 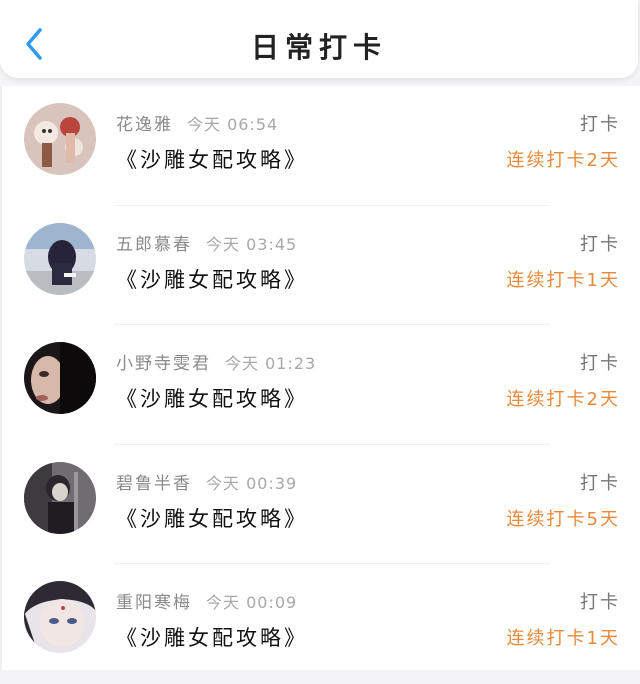 What do you see at coordinates (216, 361) in the screenshot?
I see `user-name: 小野寺雯君 今天 01:23` at bounding box center [216, 361].